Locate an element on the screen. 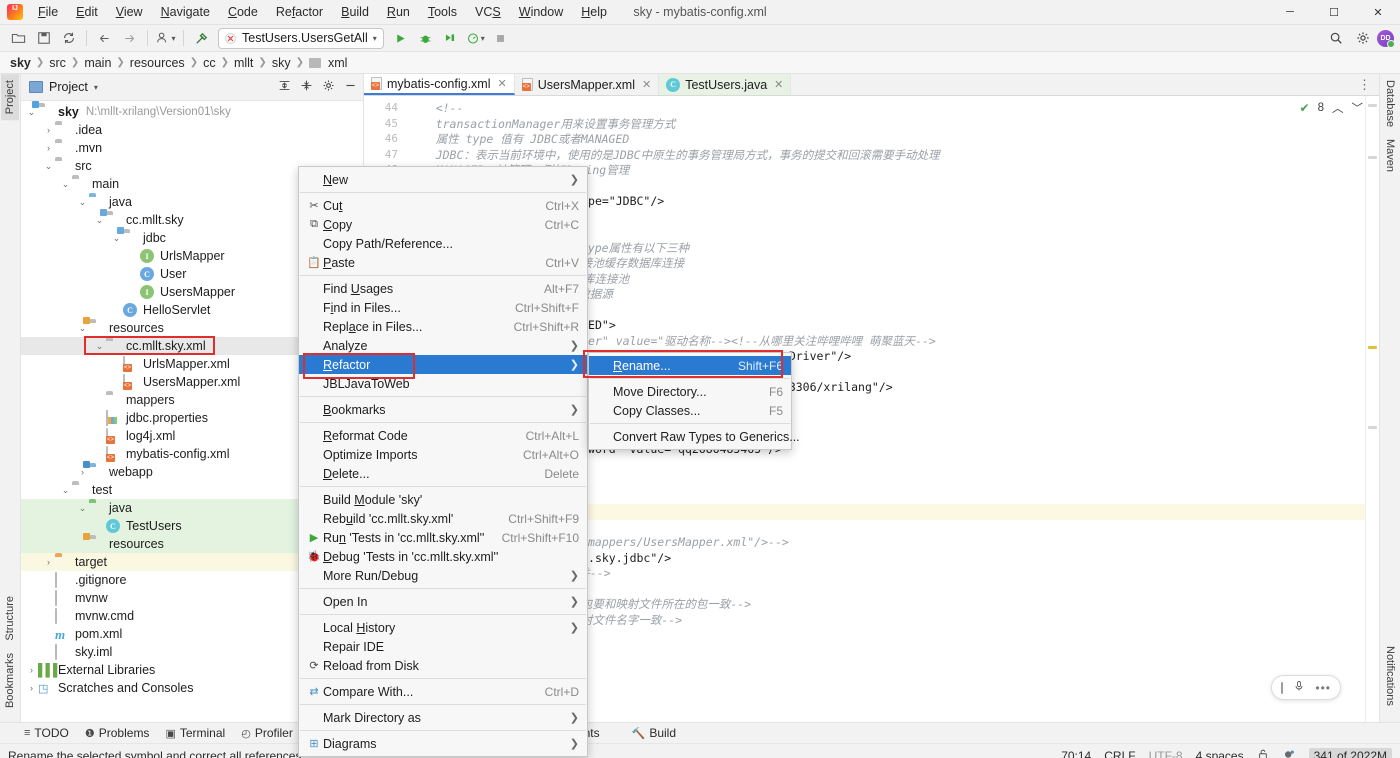 Image resolution: width=1400 pixels, height=758 pixels. editor-tab-usersmapper-xml: UsersMapper.xml ✕ is located at coordinates (587, 84).